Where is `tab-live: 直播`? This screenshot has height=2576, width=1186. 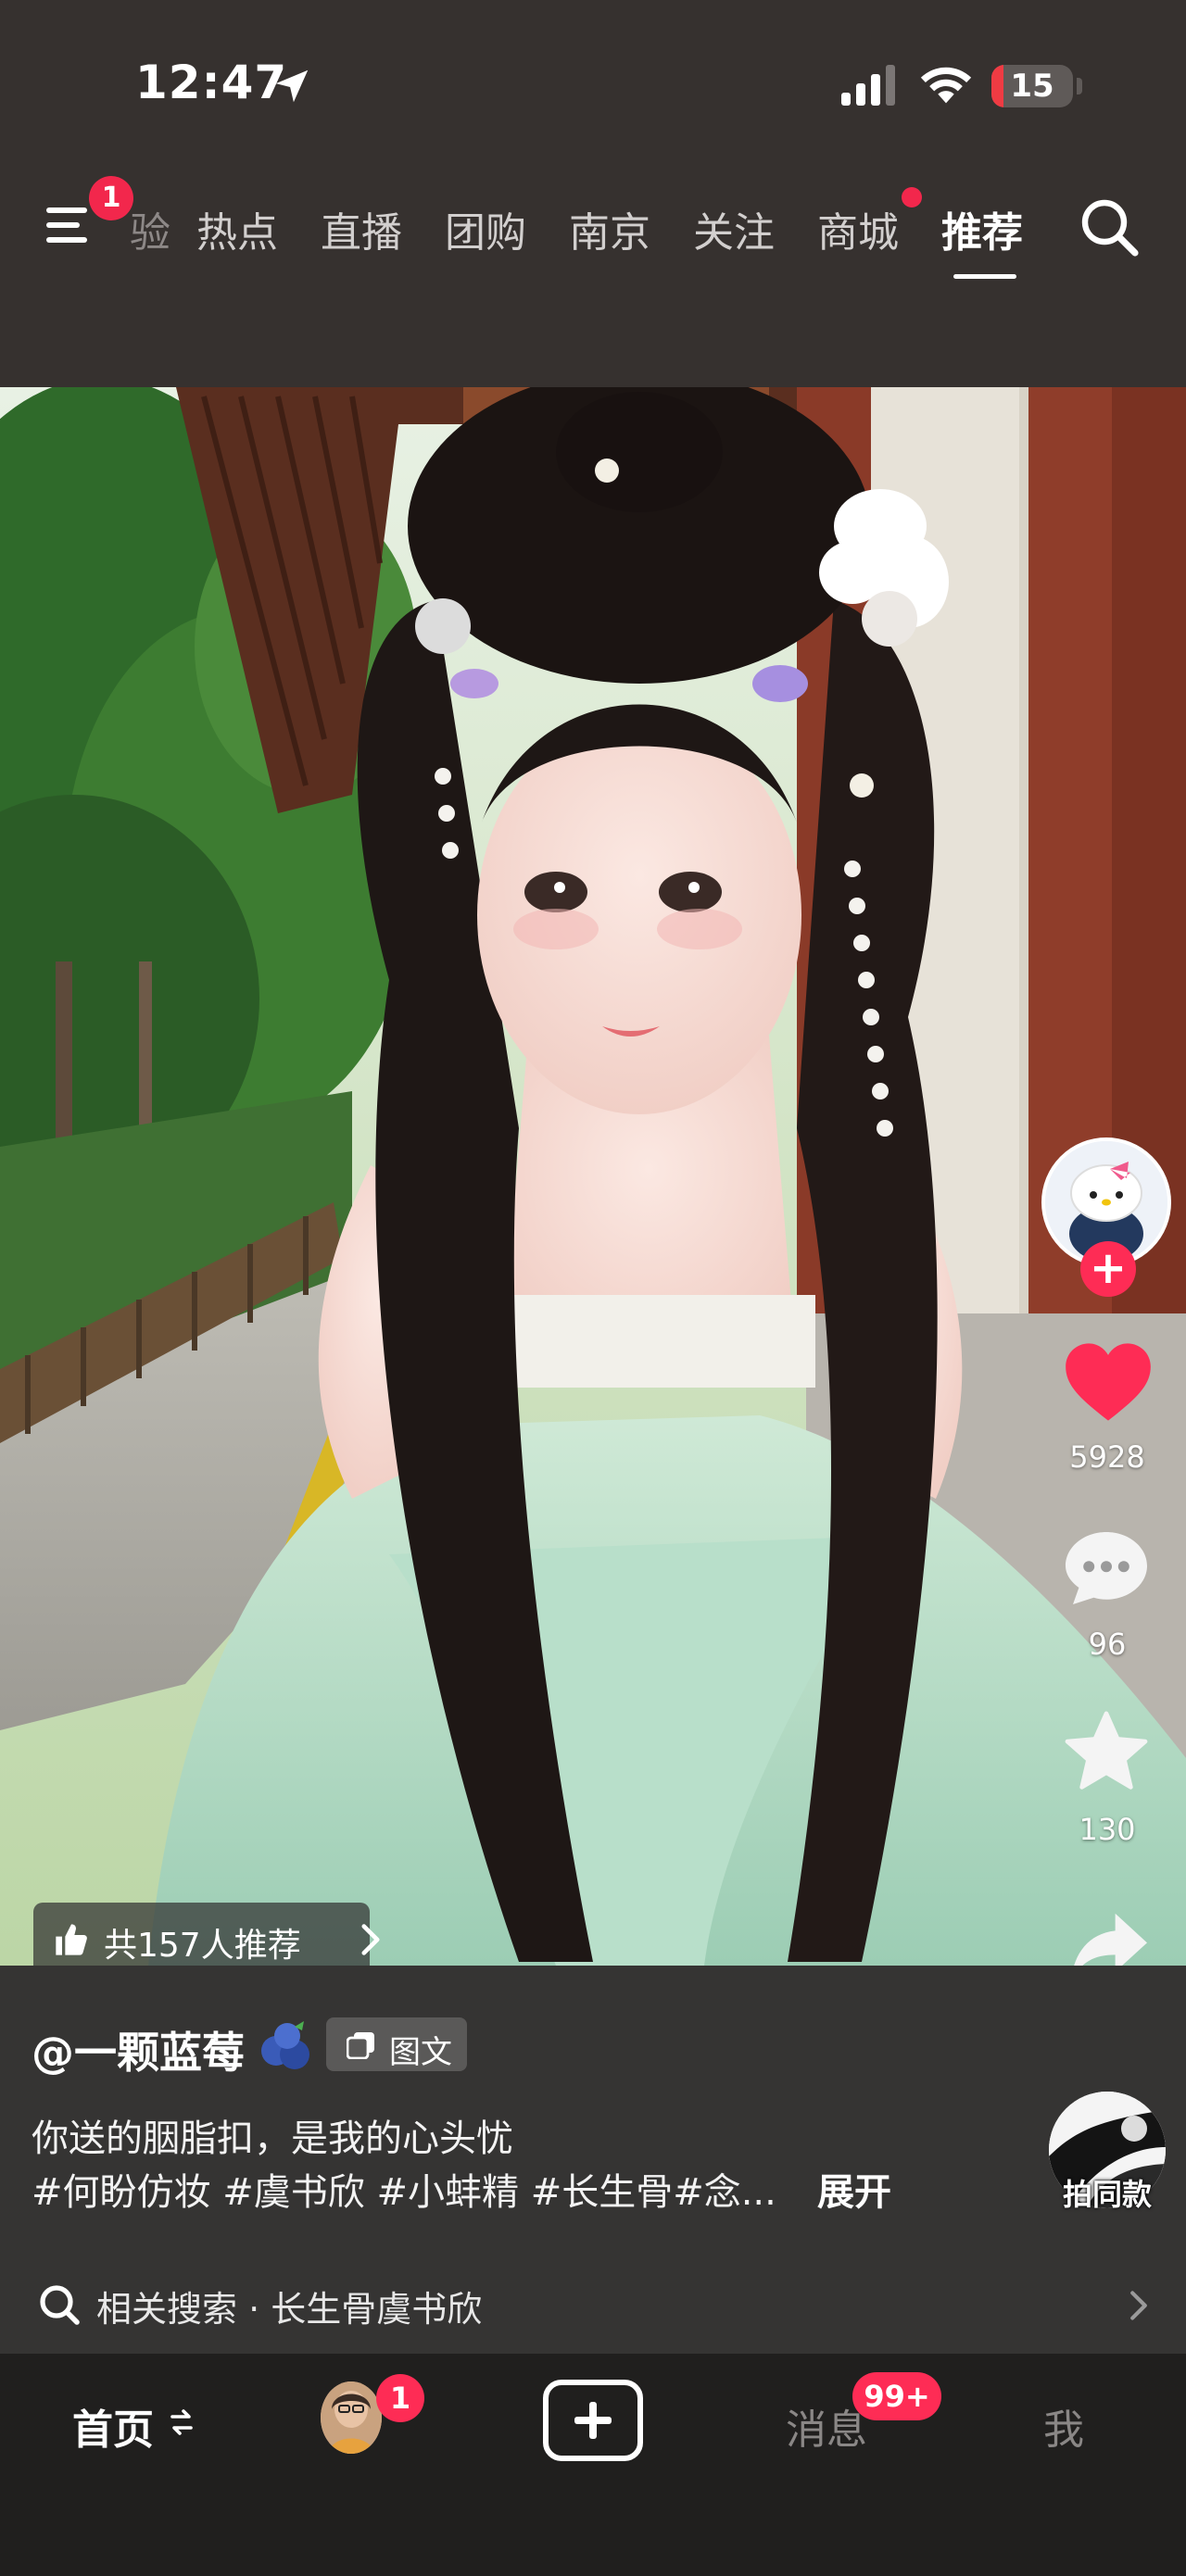
tab-live: 直播 is located at coordinates (361, 228).